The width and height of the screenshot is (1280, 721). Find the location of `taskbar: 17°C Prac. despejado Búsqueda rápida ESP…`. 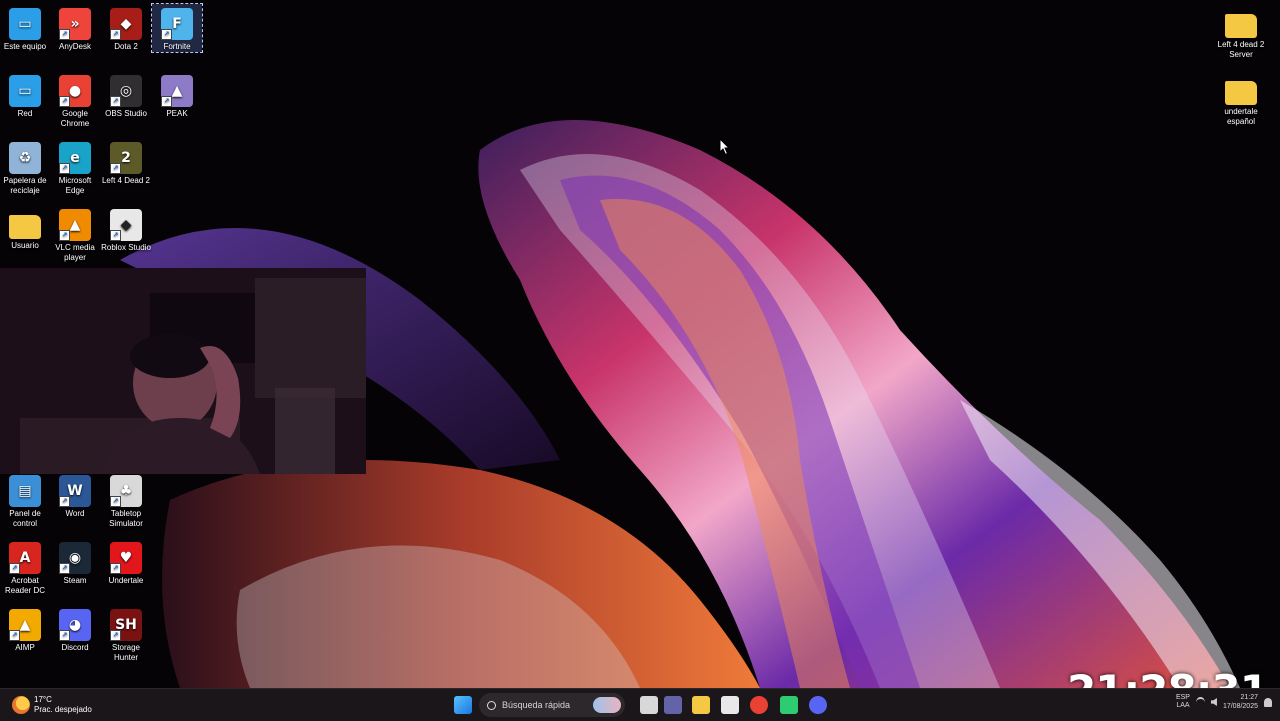

taskbar: 17°C Prac. despejado Búsqueda rápida ESP… is located at coordinates (640, 704).